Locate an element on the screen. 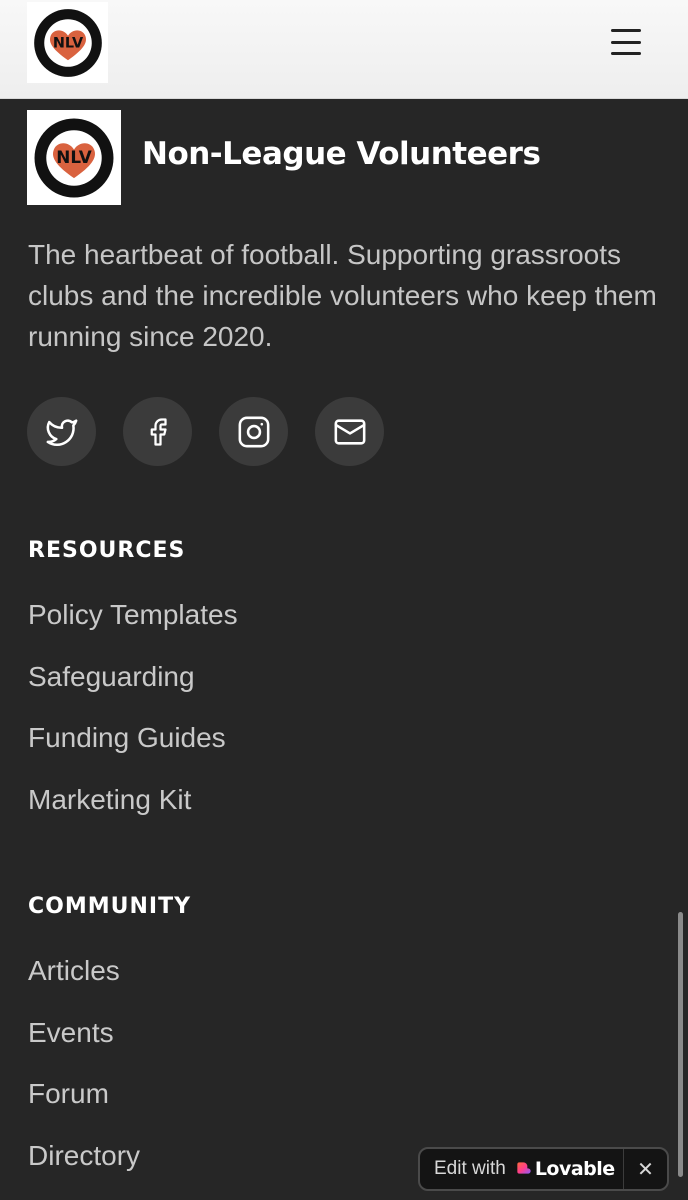 Image resolution: width=688 pixels, height=1200 pixels. header-logo: NLV is located at coordinates (67, 42).